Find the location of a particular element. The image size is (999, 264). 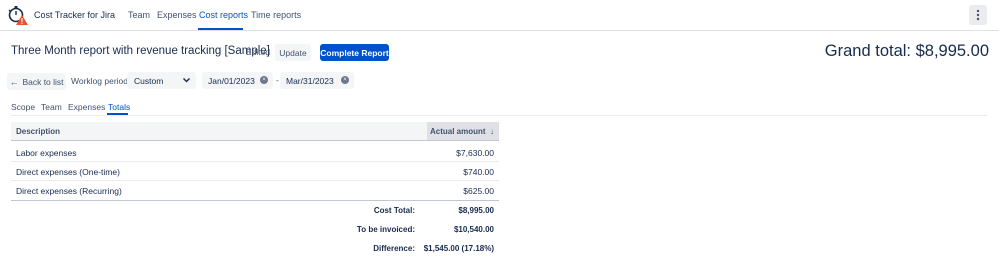

arrow-left-icon: ← is located at coordinates (14, 81).